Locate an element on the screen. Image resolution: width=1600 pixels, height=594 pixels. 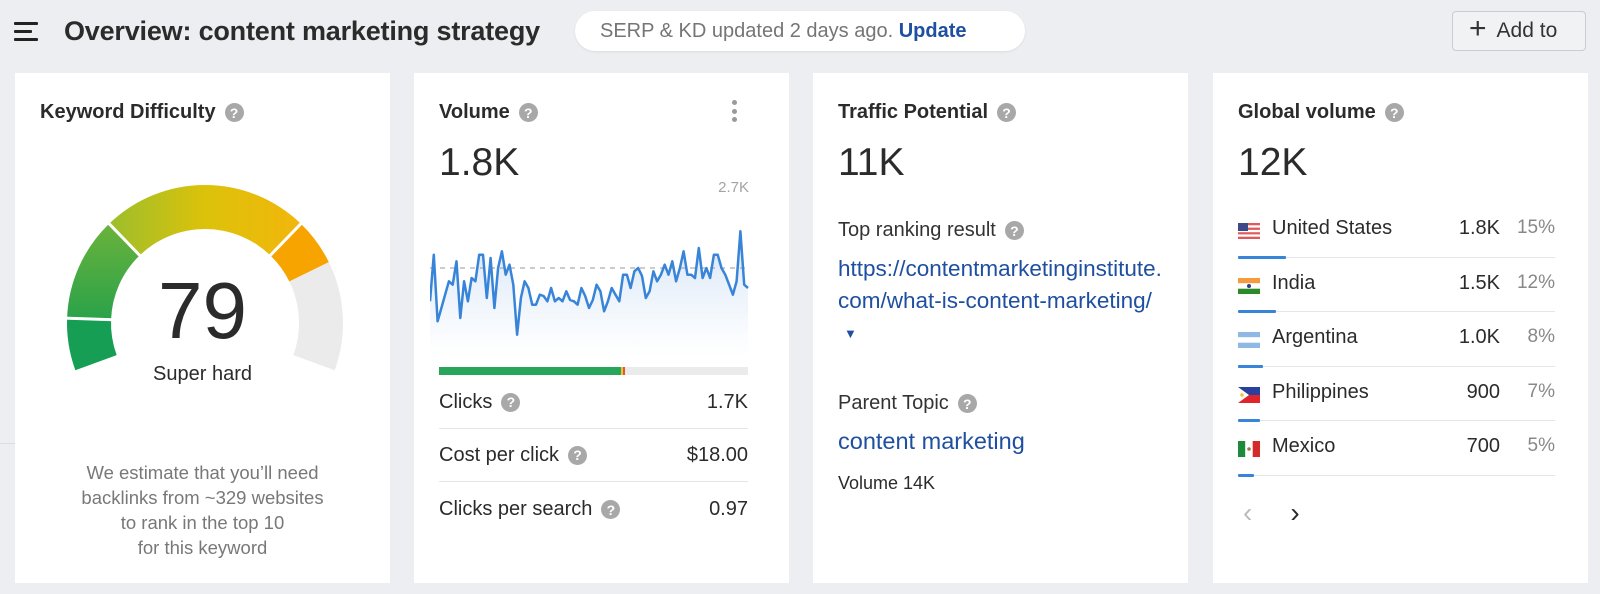
kd-title: Keyword Difficulty ? is located at coordinates (142, 112).